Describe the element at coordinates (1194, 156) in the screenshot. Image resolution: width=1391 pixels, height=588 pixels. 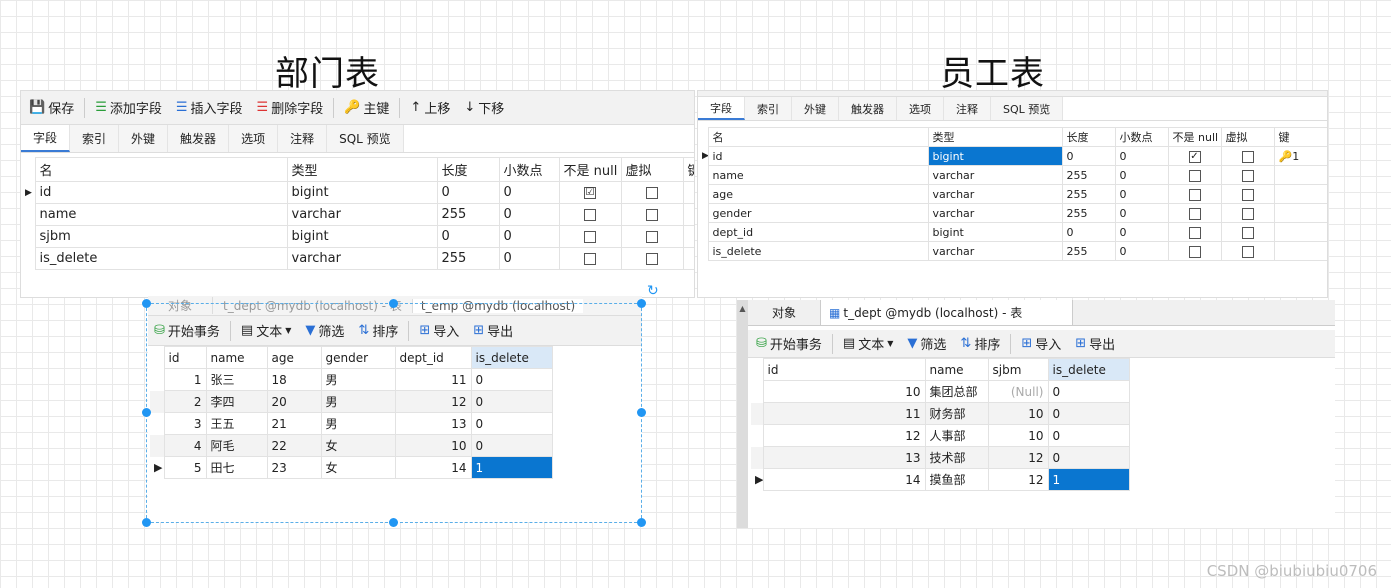
I see `not-null-checkbox: ✓` at that location.